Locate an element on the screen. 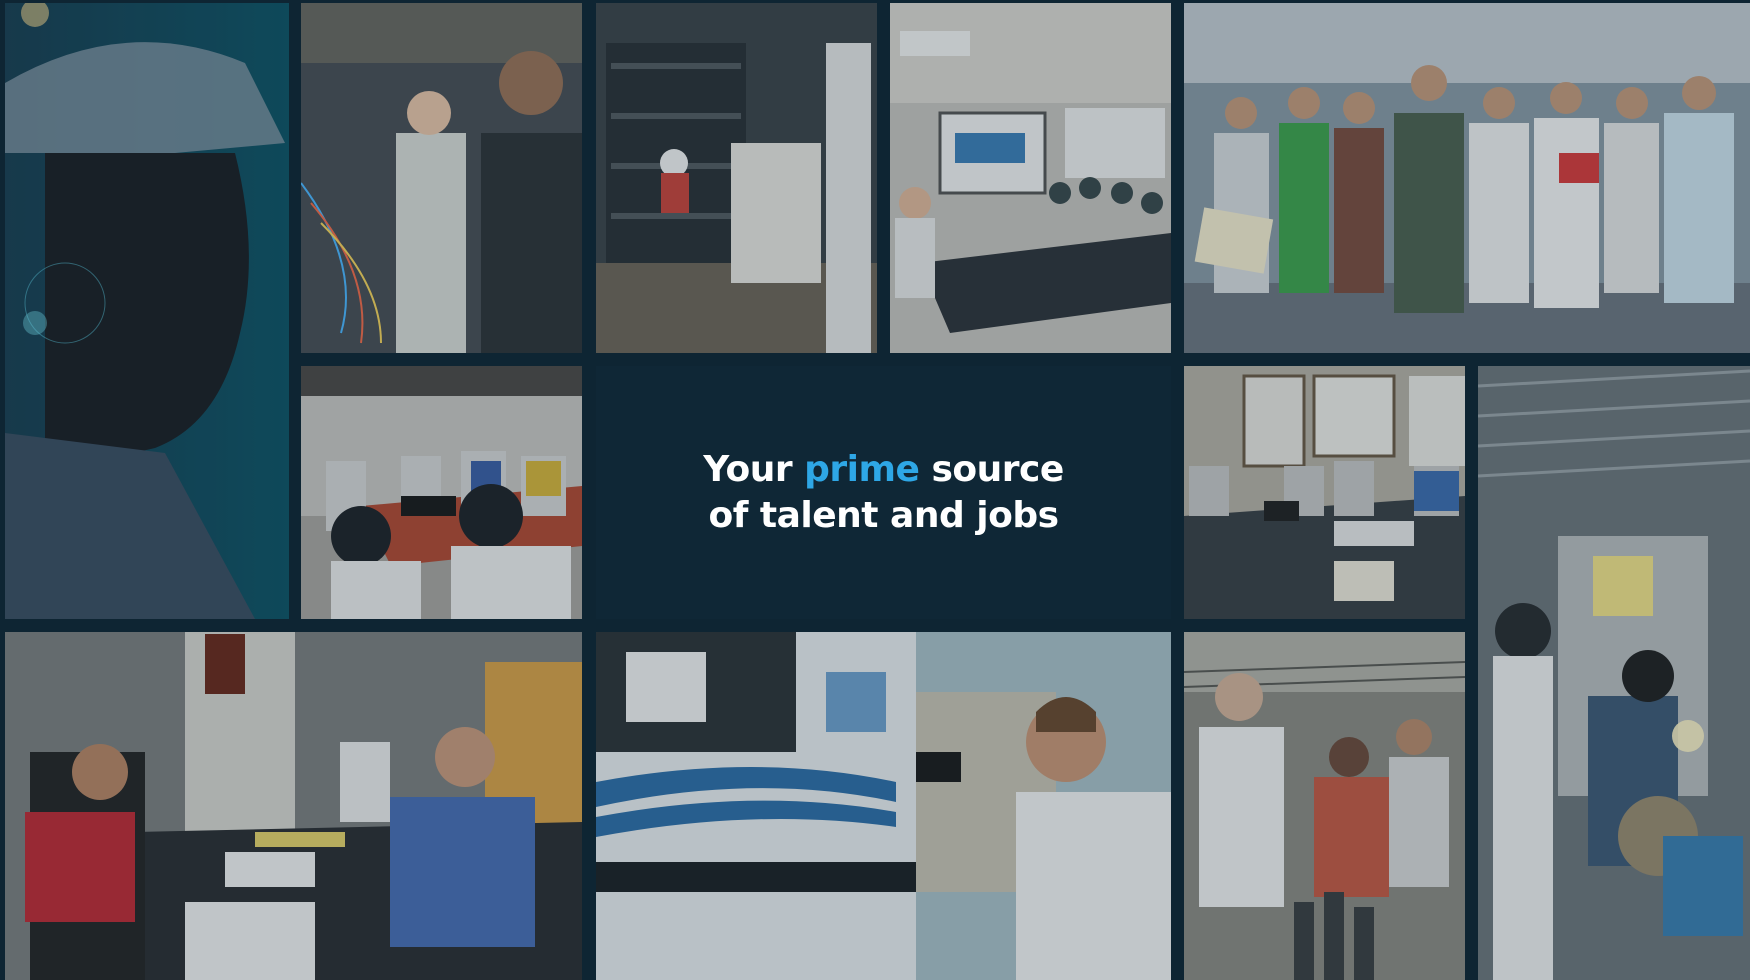 The height and width of the screenshot is (980, 1750). interview-table-photo is located at coordinates (441, 492).